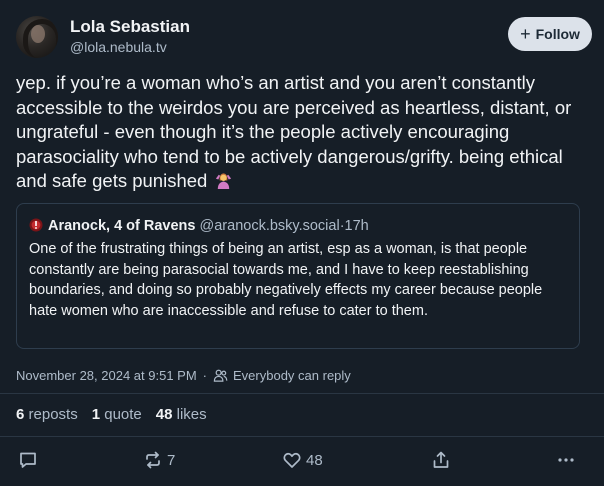 This screenshot has height=486, width=604. I want to click on reply-icon, so click(28, 460).